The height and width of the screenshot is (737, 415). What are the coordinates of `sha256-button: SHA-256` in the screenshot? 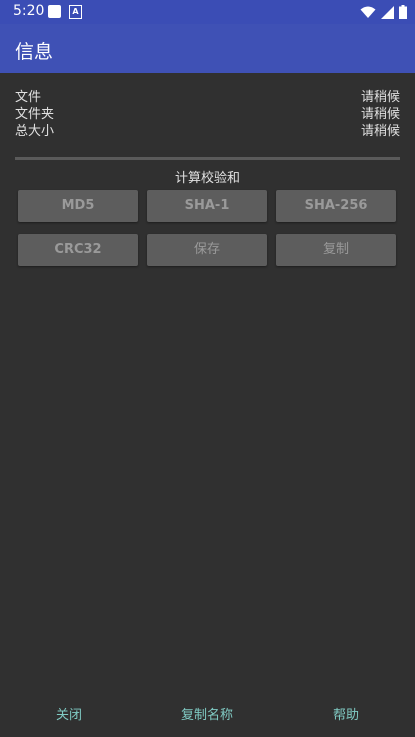 It's located at (336, 206).